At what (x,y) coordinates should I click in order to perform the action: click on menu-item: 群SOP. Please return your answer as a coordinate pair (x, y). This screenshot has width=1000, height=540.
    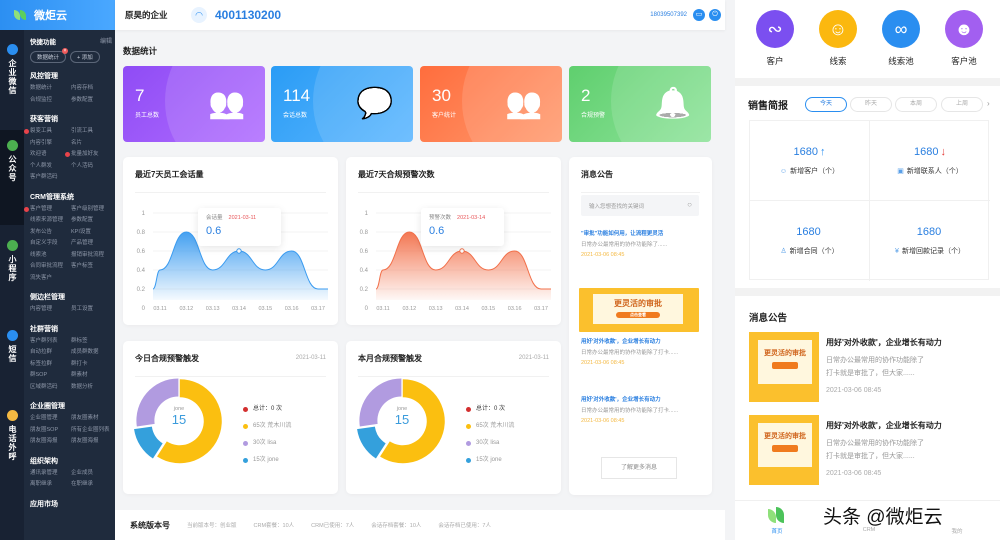
    Looking at the image, I should click on (50, 376).